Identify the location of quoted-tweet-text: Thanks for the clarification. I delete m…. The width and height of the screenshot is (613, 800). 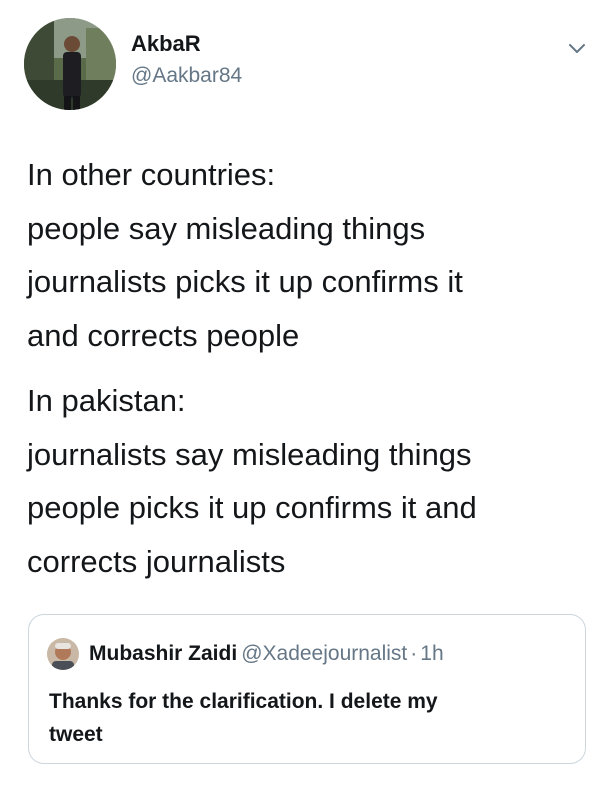
(309, 718).